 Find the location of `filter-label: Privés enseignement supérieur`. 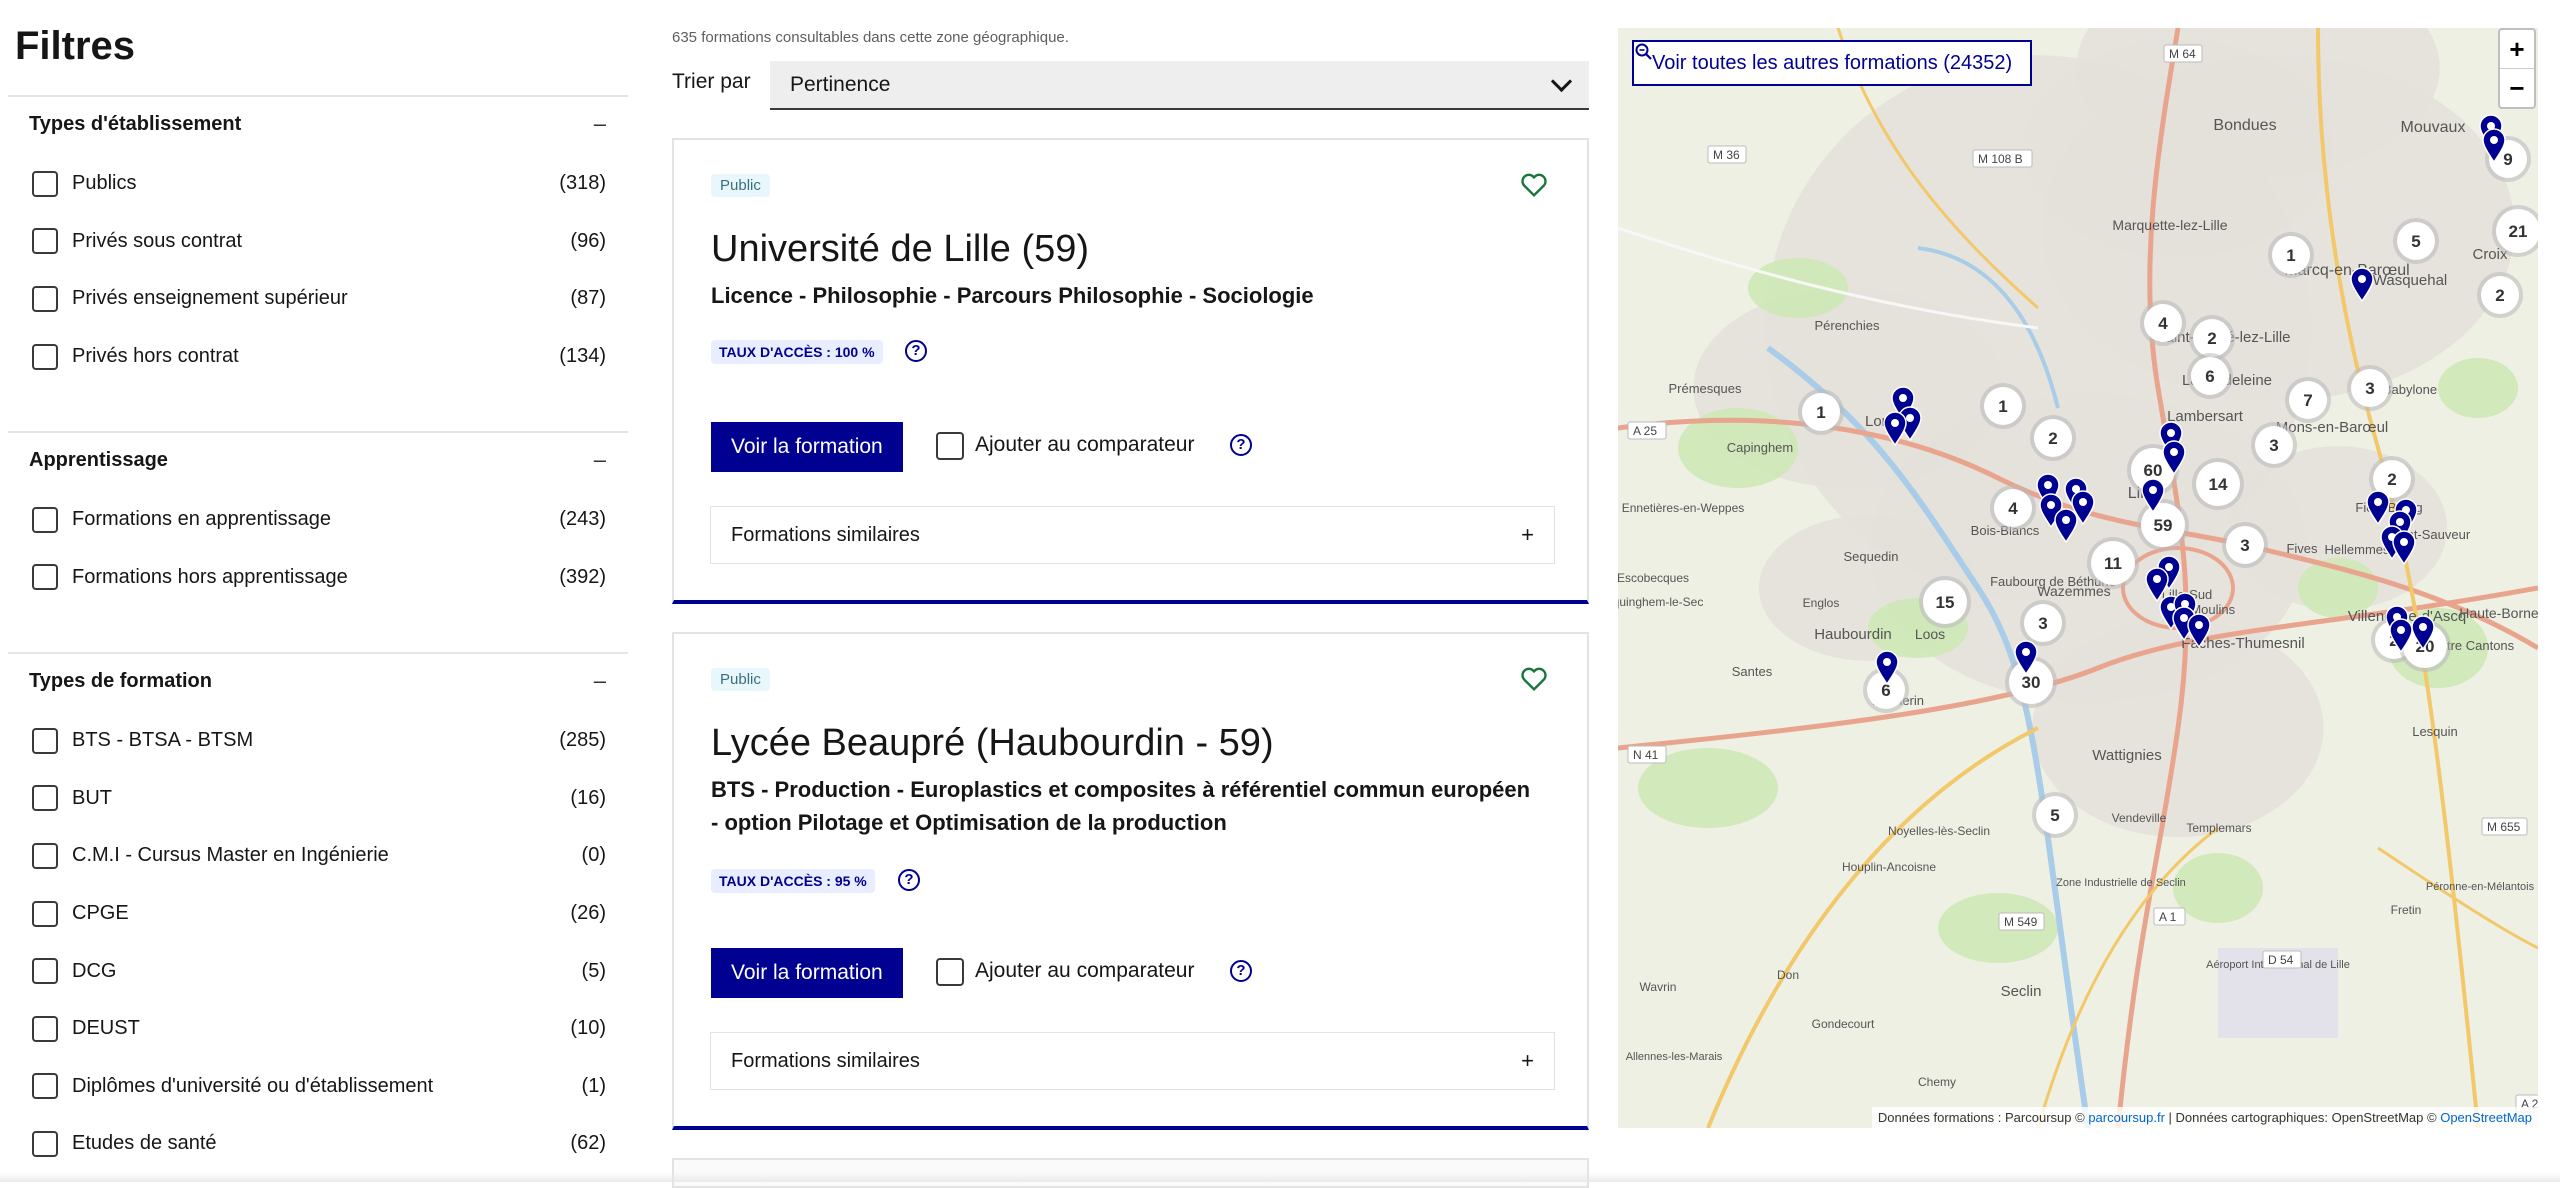

filter-label: Privés enseignement supérieur is located at coordinates (210, 298).